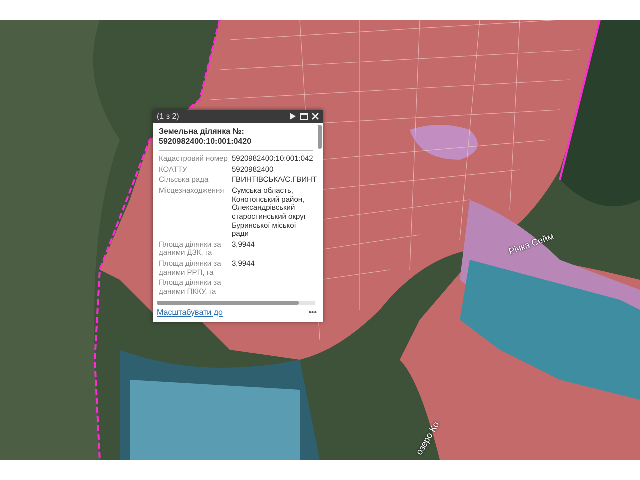  What do you see at coordinates (304, 116) in the screenshot?
I see `maximize-icon` at bounding box center [304, 116].